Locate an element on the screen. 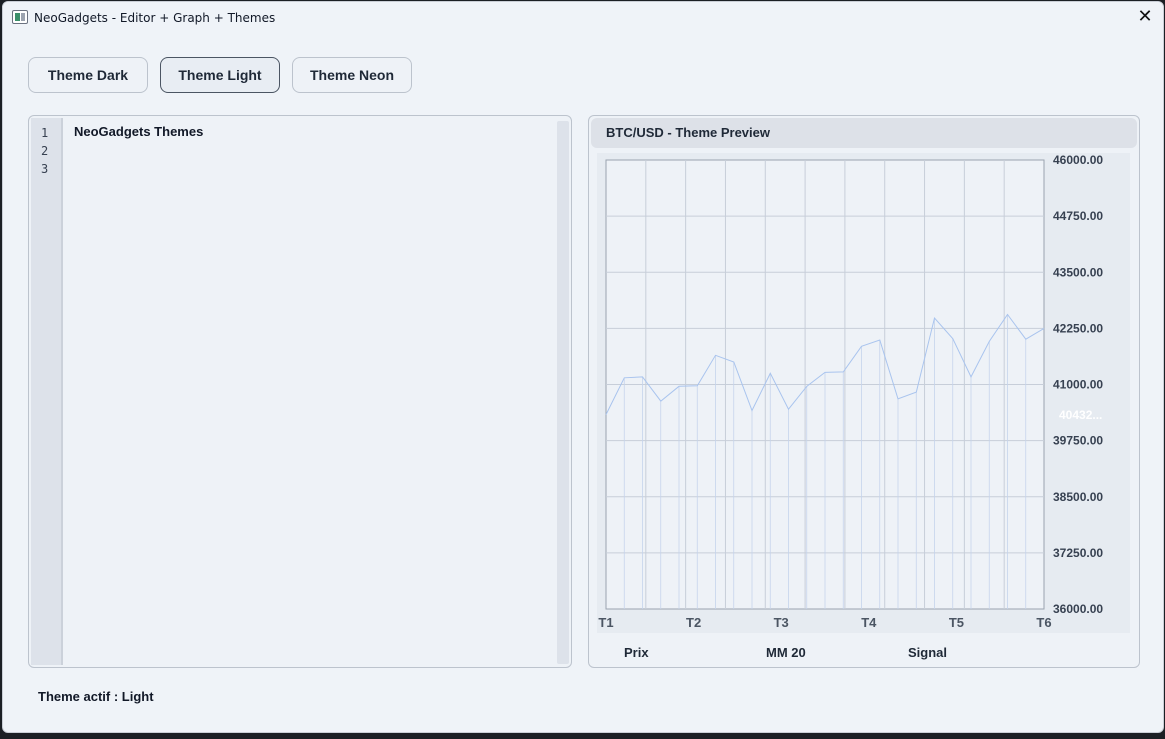  window-title: NeoGadgets - Editor + Graph + Themes is located at coordinates (155, 18).